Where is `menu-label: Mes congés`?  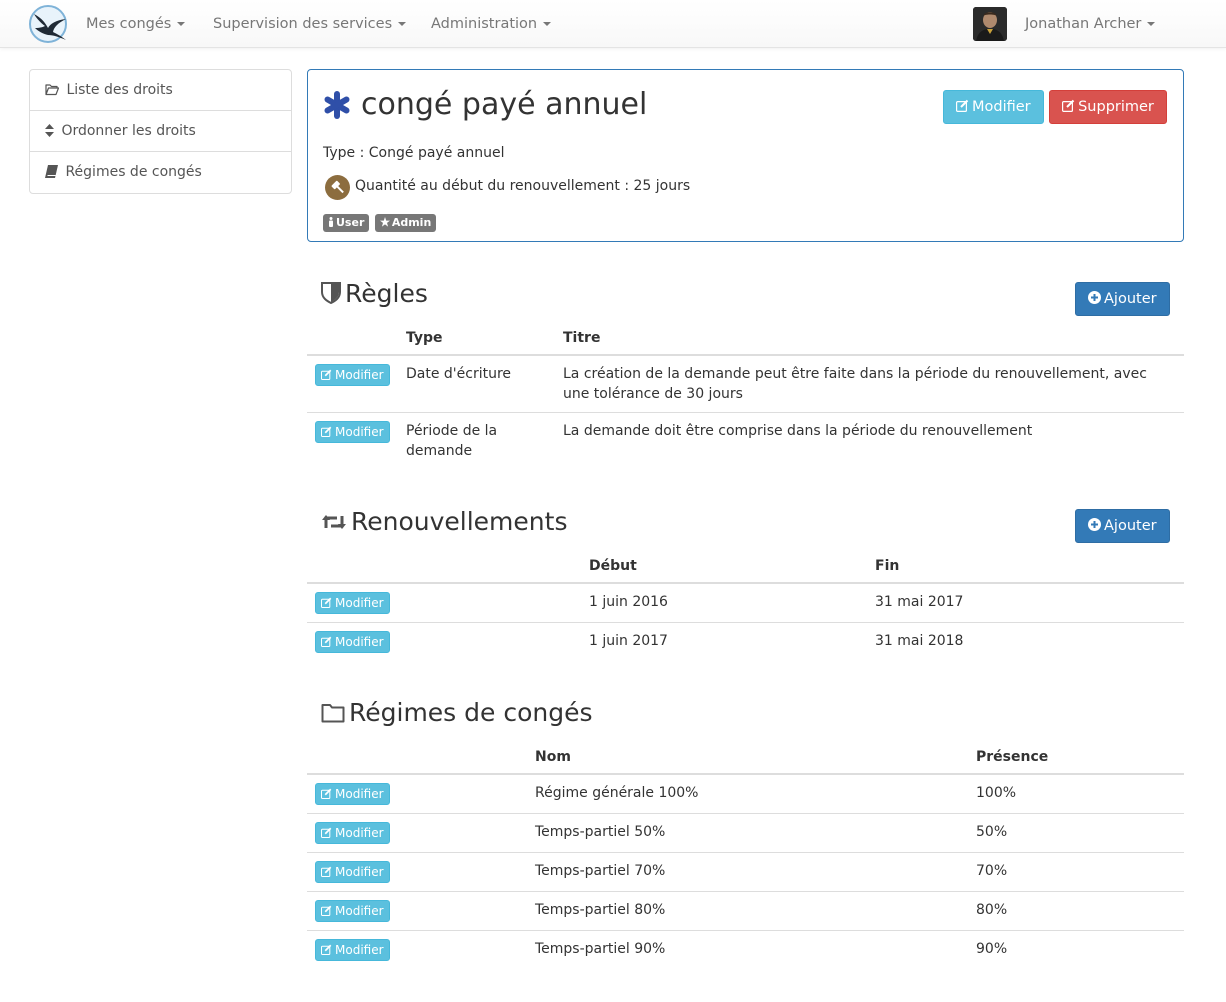 menu-label: Mes congés is located at coordinates (129, 24).